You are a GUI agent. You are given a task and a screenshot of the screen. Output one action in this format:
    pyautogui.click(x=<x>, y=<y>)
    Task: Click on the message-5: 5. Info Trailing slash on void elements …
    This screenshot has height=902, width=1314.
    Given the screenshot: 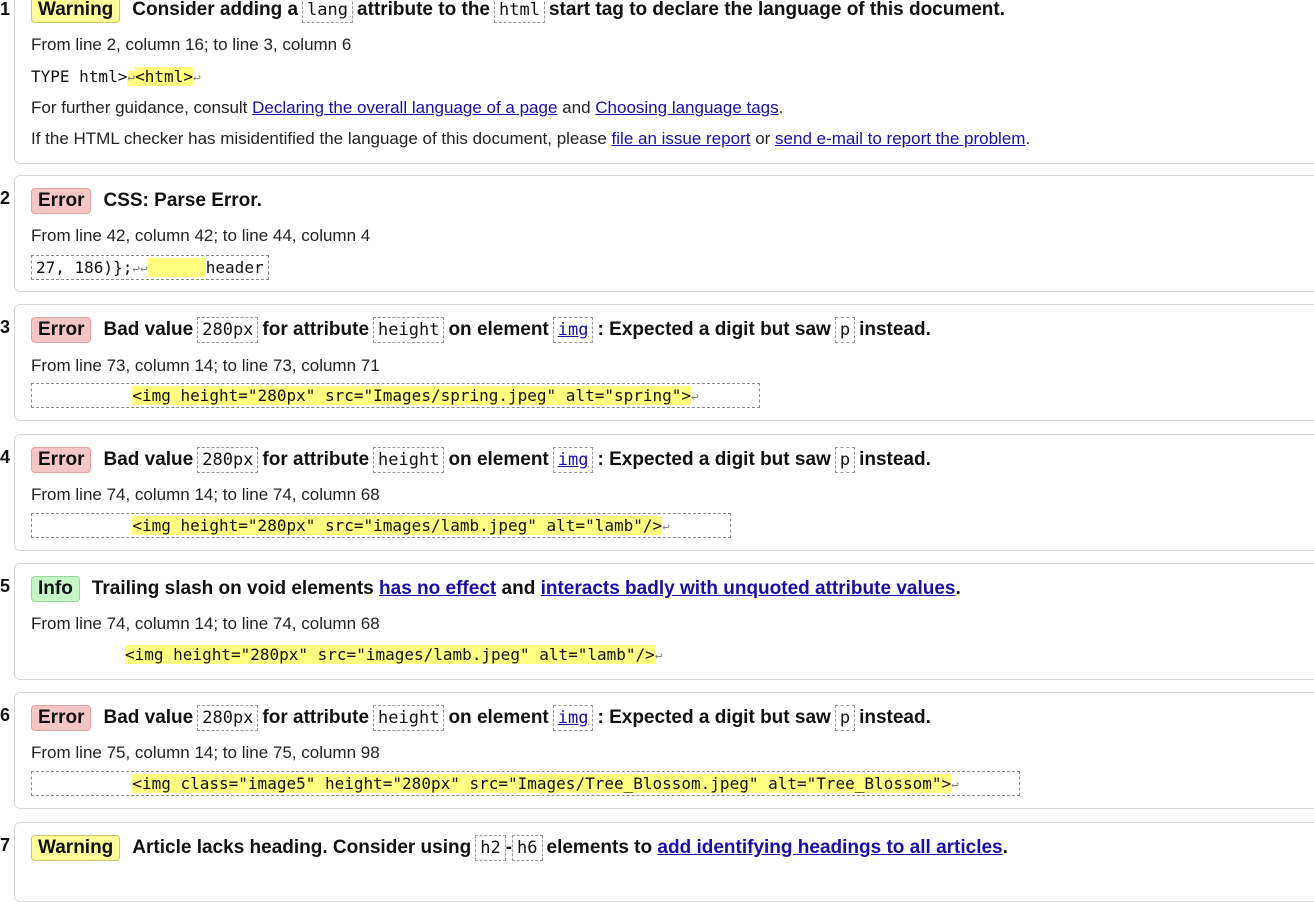 What is the action you would take?
    pyautogui.click(x=657, y=621)
    